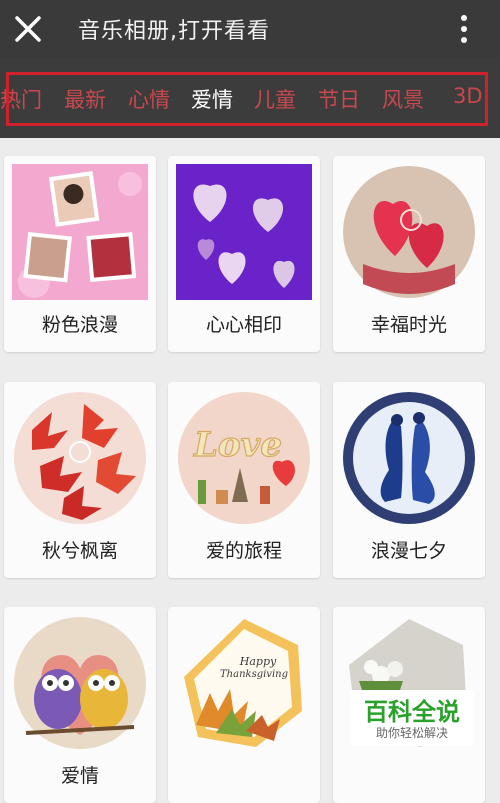  Describe the element at coordinates (237, 445) in the screenshot. I see `love-word: Love` at that location.